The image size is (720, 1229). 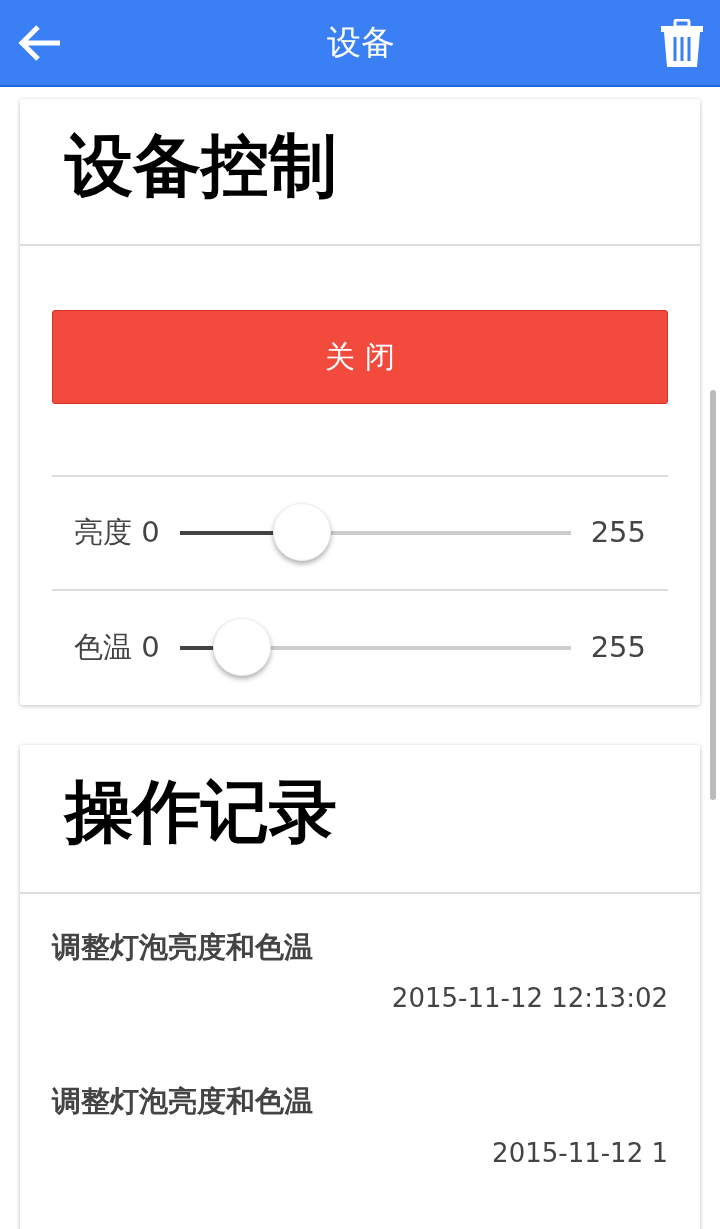 I want to click on card-title: 设备控制, so click(x=200, y=166).